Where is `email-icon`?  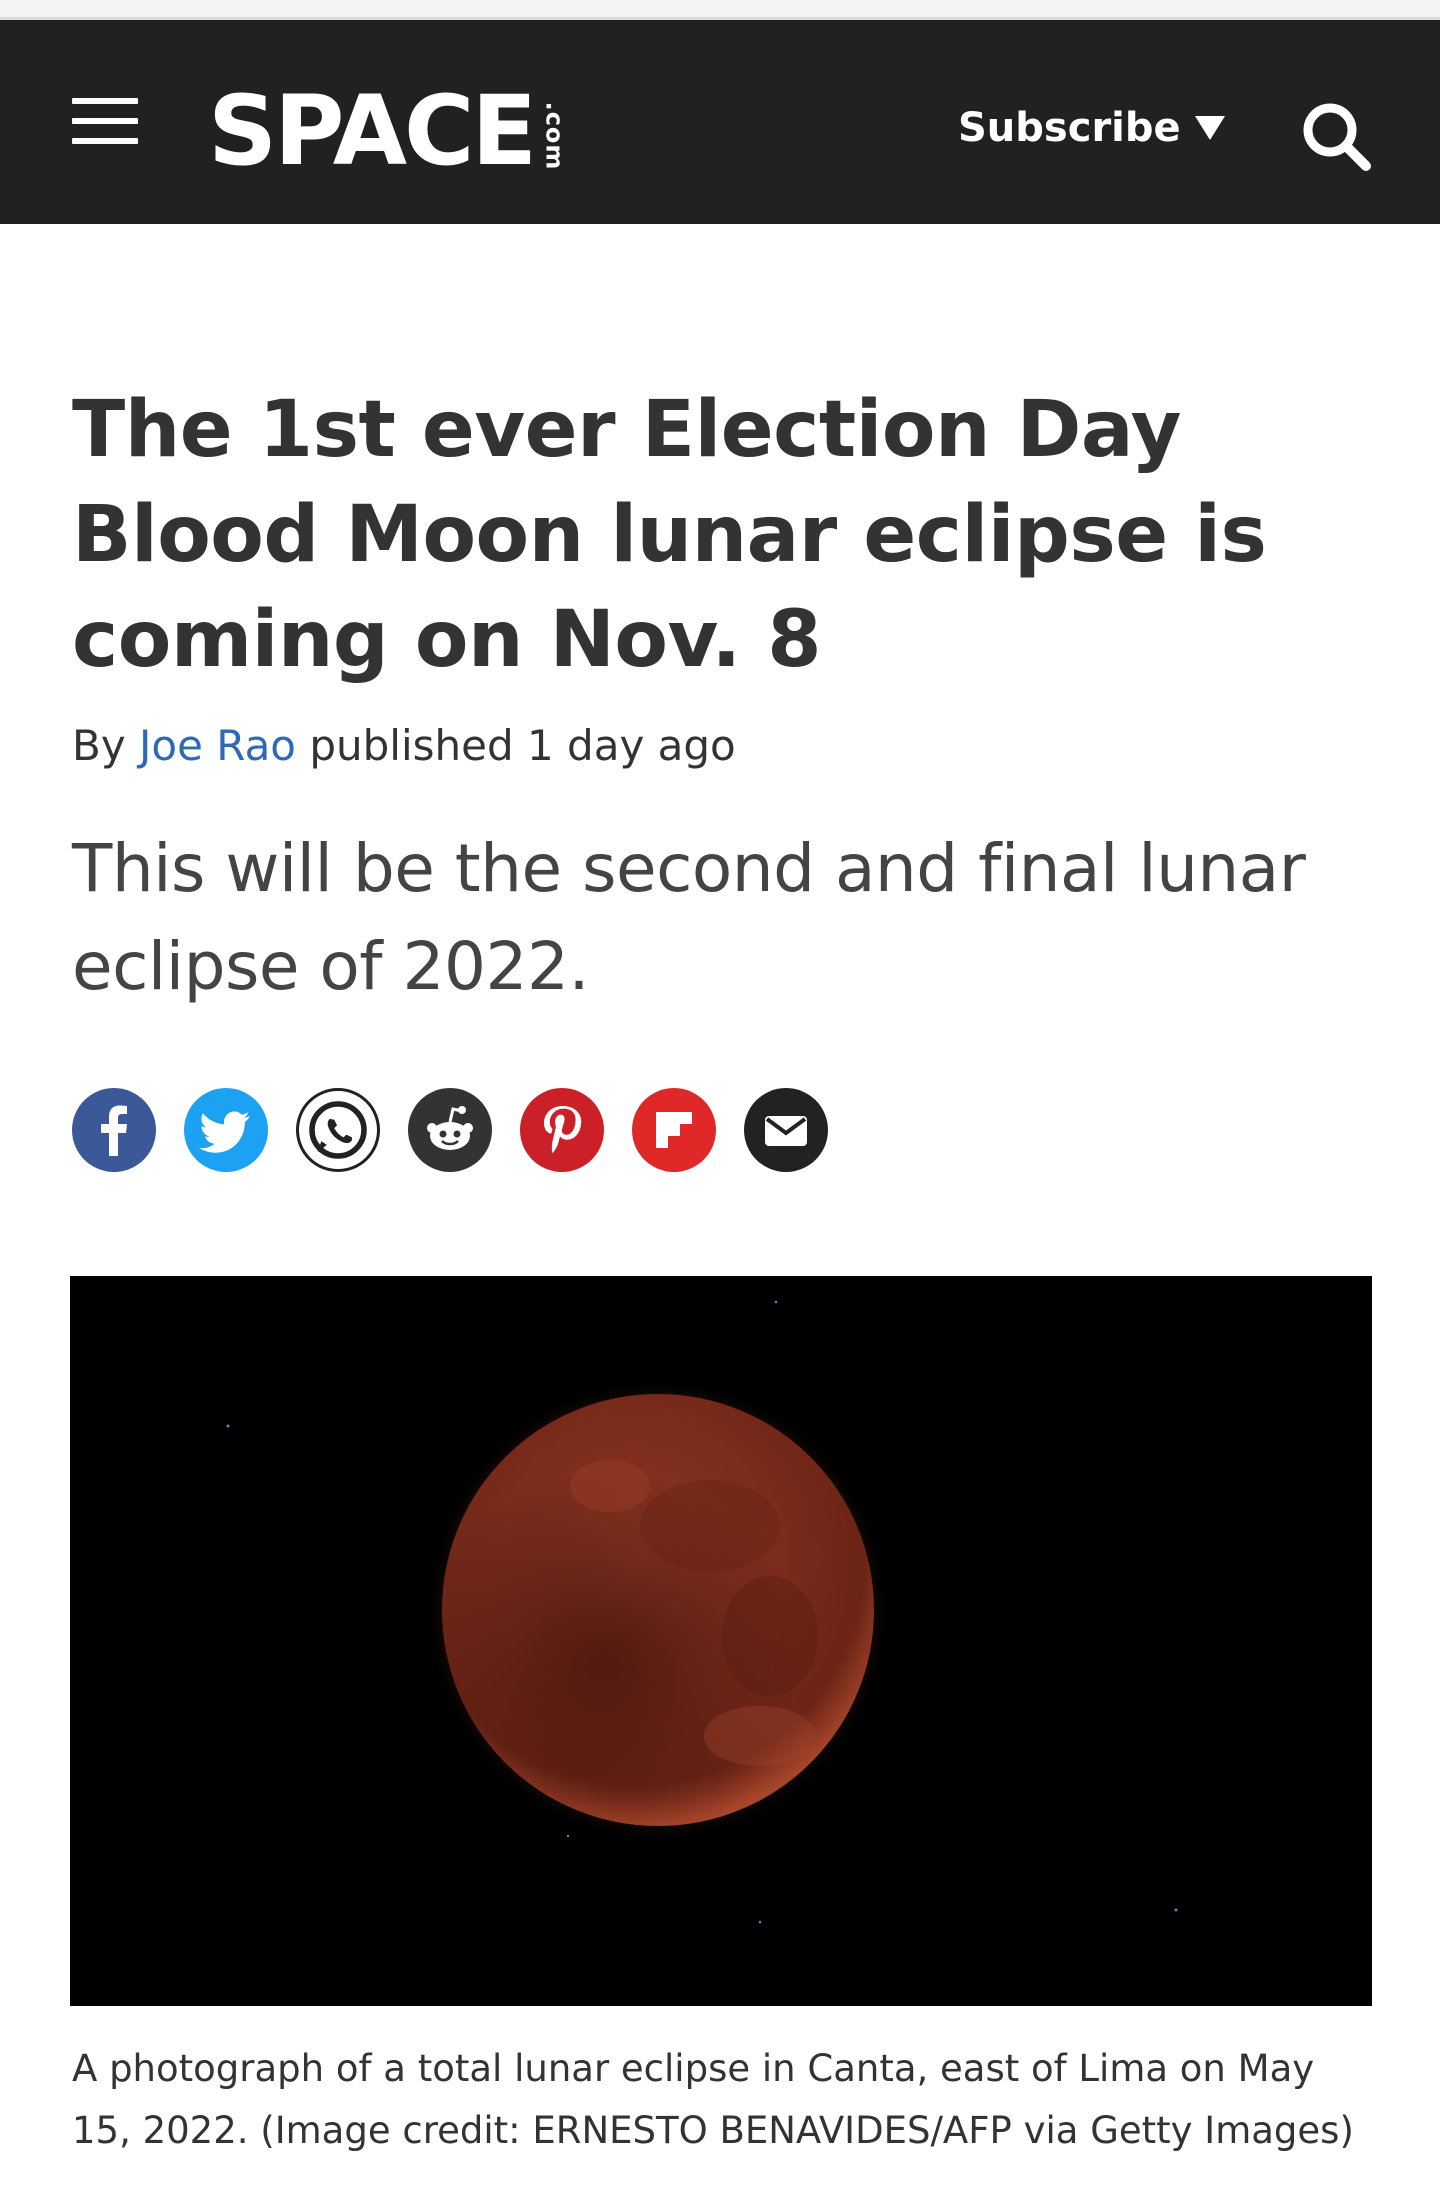 email-icon is located at coordinates (786, 1131).